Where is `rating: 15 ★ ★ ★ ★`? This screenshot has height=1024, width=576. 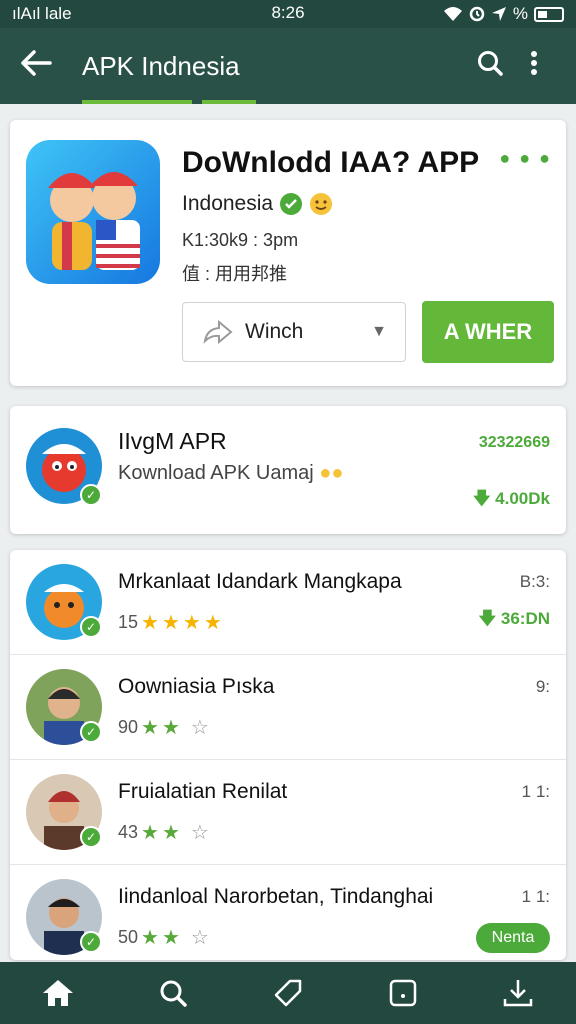
rating: 15 ★ ★ ★ ★ is located at coordinates (170, 622).